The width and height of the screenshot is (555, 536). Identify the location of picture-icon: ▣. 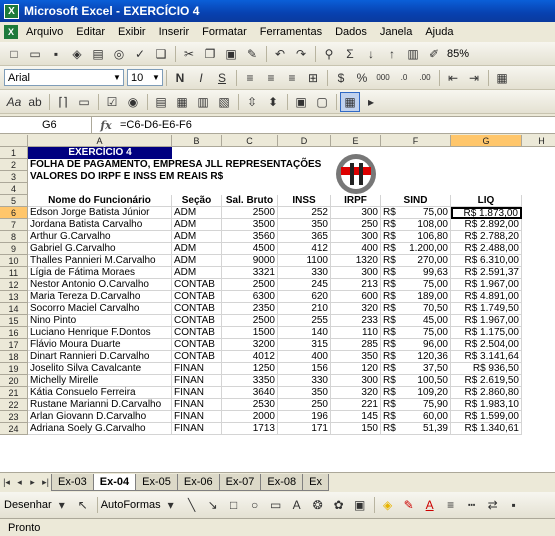
(360, 505).